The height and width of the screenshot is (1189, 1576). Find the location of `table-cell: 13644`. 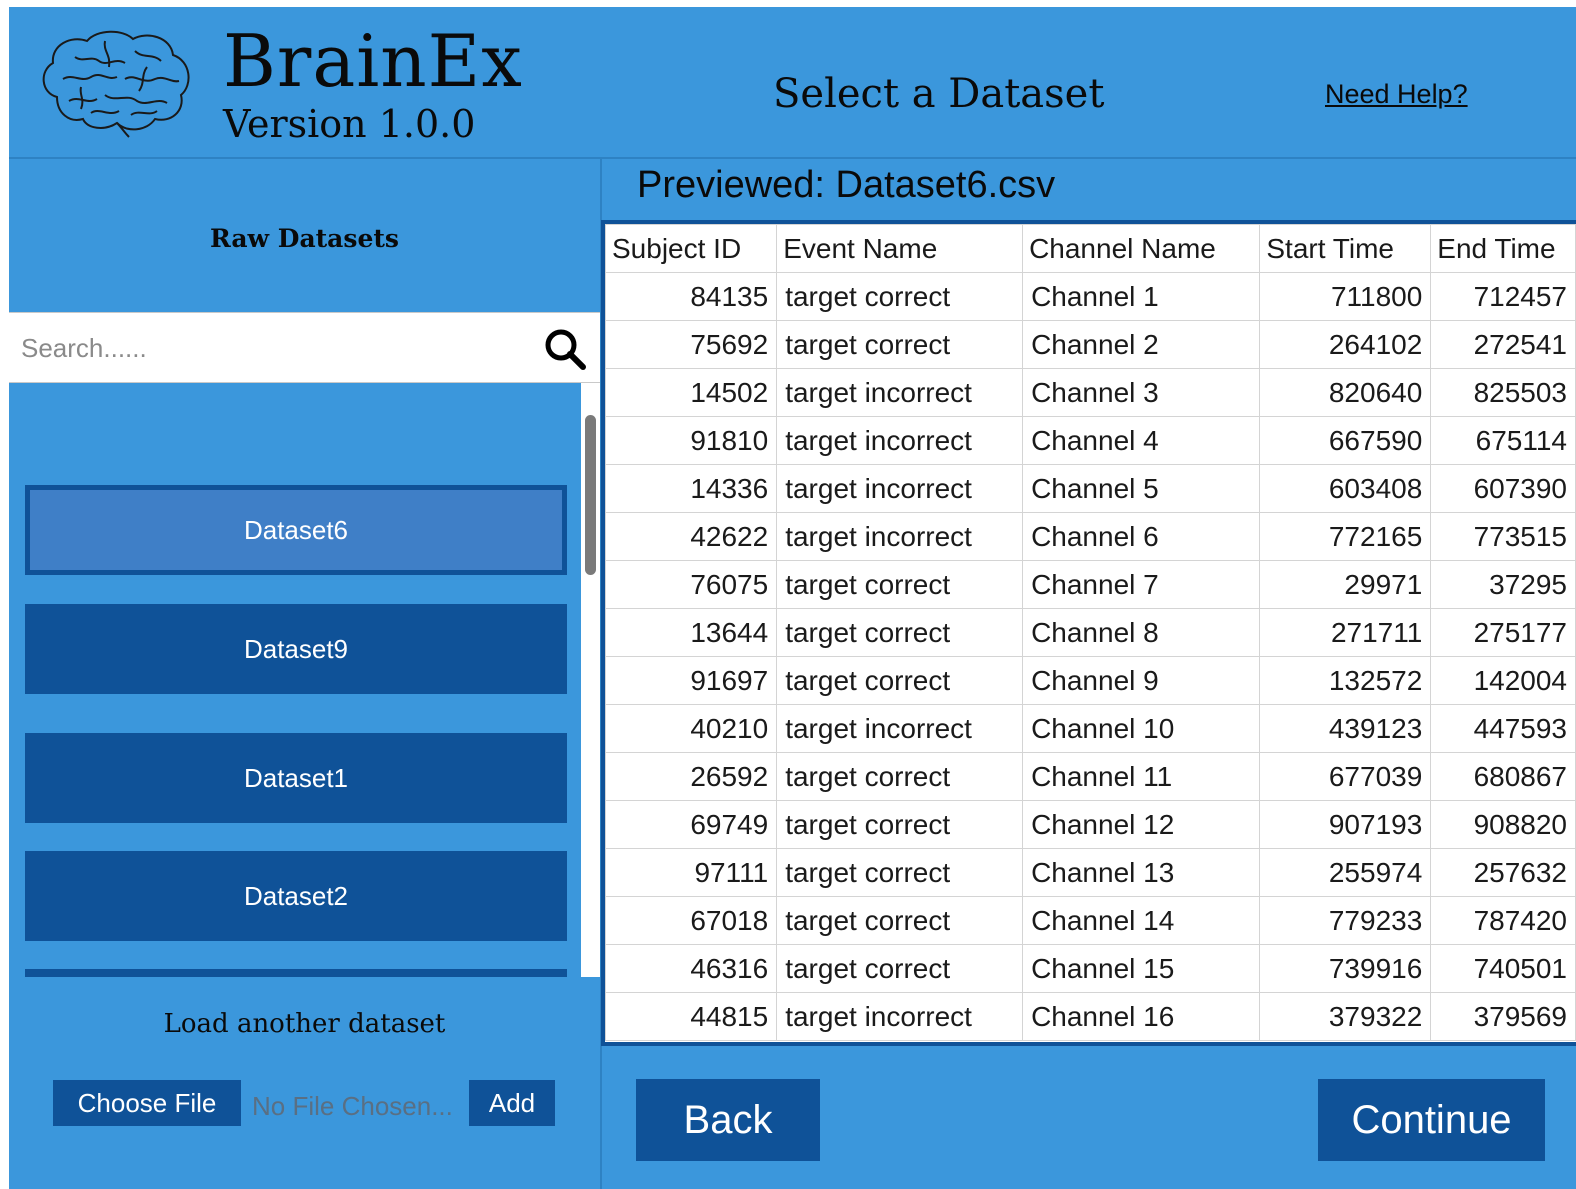

table-cell: 13644 is located at coordinates (691, 632).